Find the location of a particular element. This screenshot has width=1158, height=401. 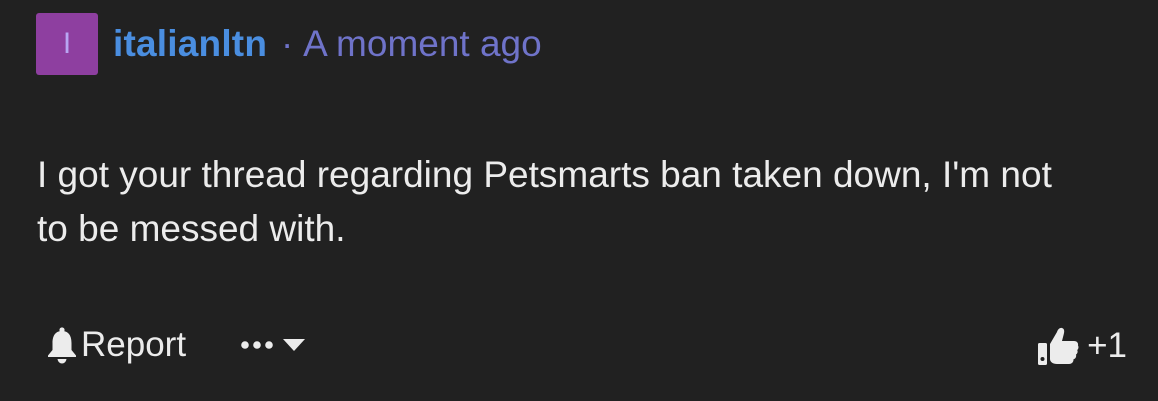

caret-down-icon is located at coordinates (294, 345).